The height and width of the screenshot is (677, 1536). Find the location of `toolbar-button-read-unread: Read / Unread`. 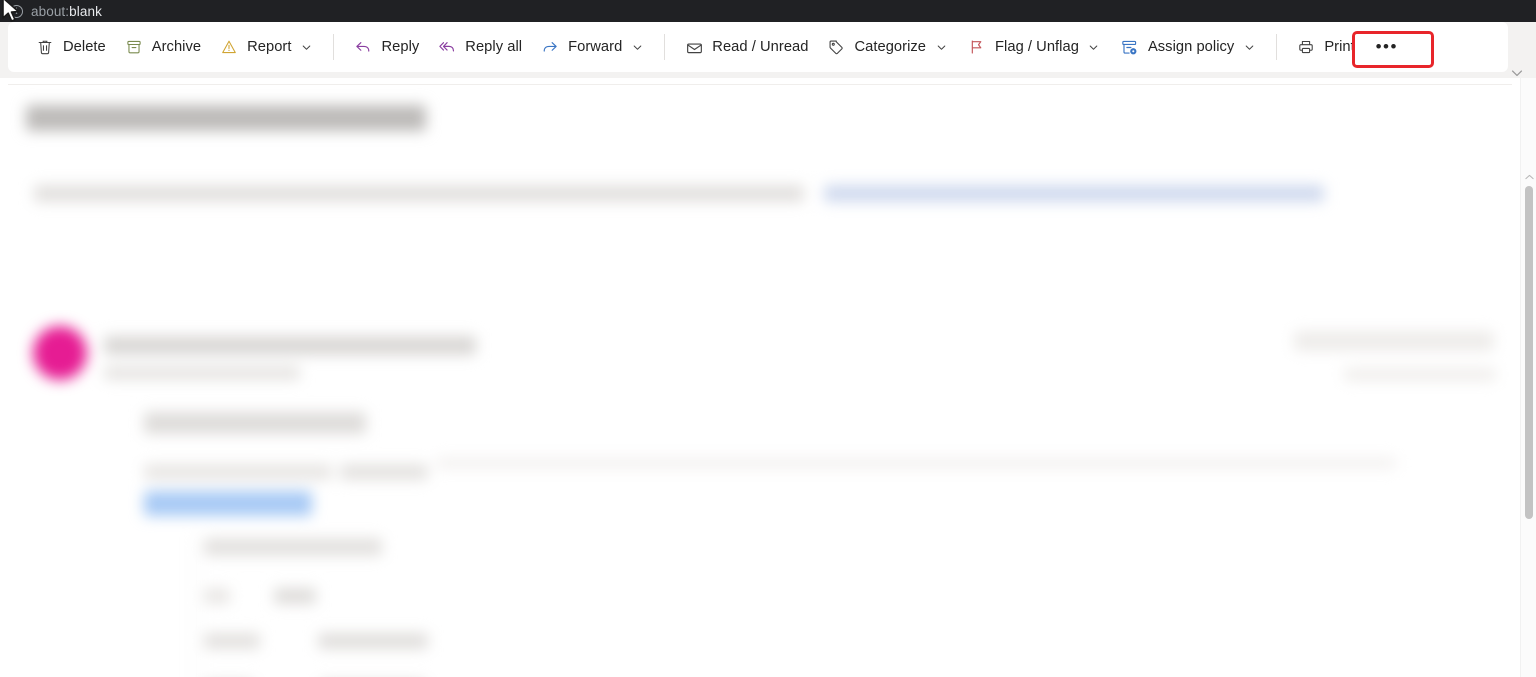

toolbar-button-read-unread: Read / Unread is located at coordinates (746, 47).